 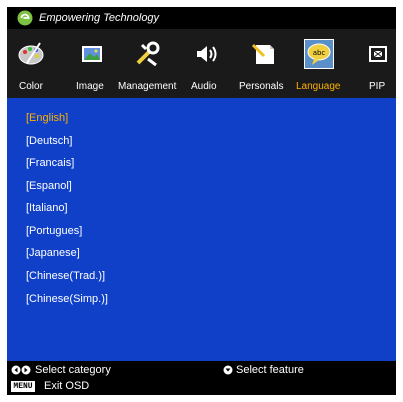 What do you see at coordinates (147, 86) in the screenshot?
I see `category-label: Management` at bounding box center [147, 86].